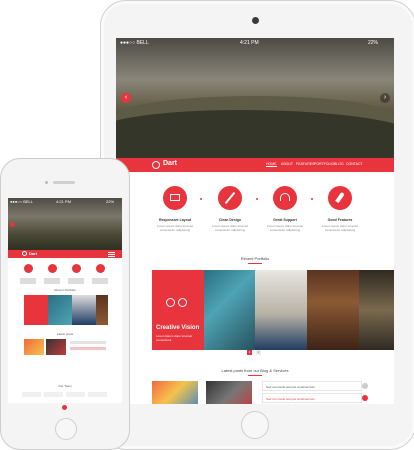 The height and width of the screenshot is (450, 414). What do you see at coordinates (340, 220) in the screenshot?
I see `feature-title: Good Features` at bounding box center [340, 220].